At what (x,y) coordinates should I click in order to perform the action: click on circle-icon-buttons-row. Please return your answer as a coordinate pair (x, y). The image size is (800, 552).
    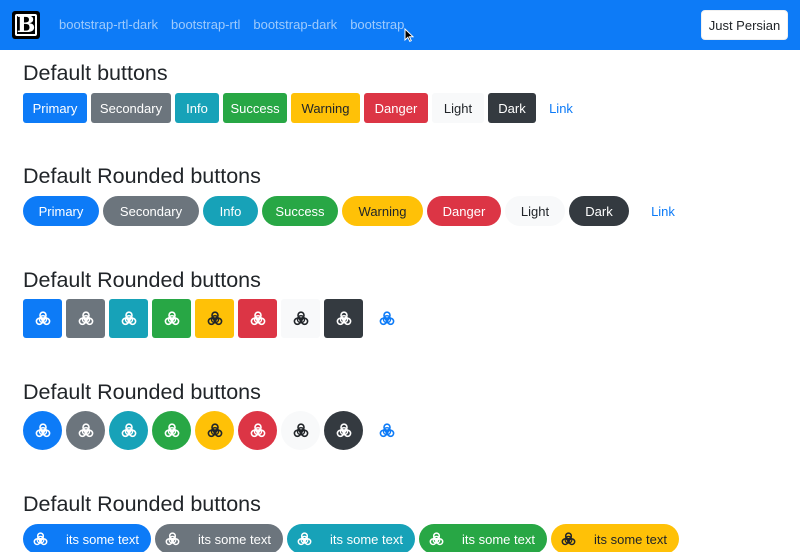
    Looking at the image, I should click on (216, 430).